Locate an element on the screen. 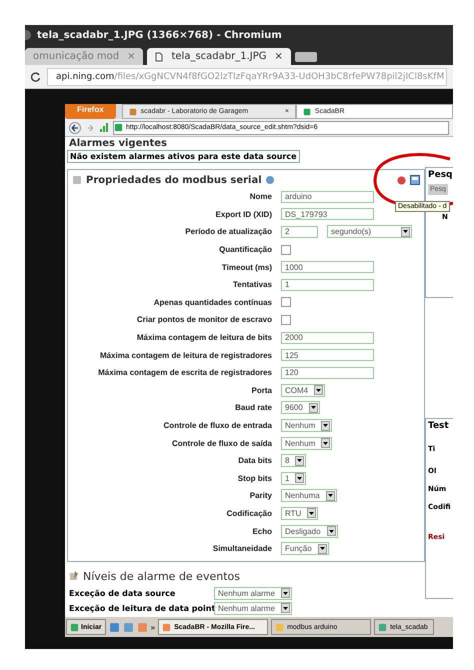 The image size is (474, 670). field-label: Timeout (ms) is located at coordinates (246, 267).